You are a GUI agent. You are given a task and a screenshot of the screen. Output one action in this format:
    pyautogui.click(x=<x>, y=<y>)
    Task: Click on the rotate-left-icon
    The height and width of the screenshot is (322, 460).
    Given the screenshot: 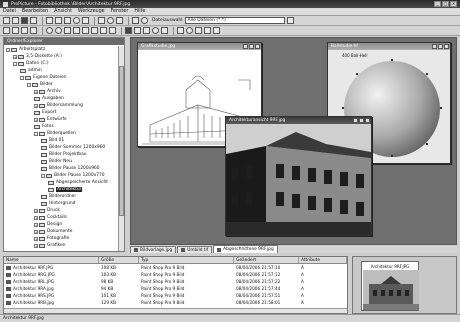 What is the action you would take?
    pyautogui.click(x=94, y=30)
    